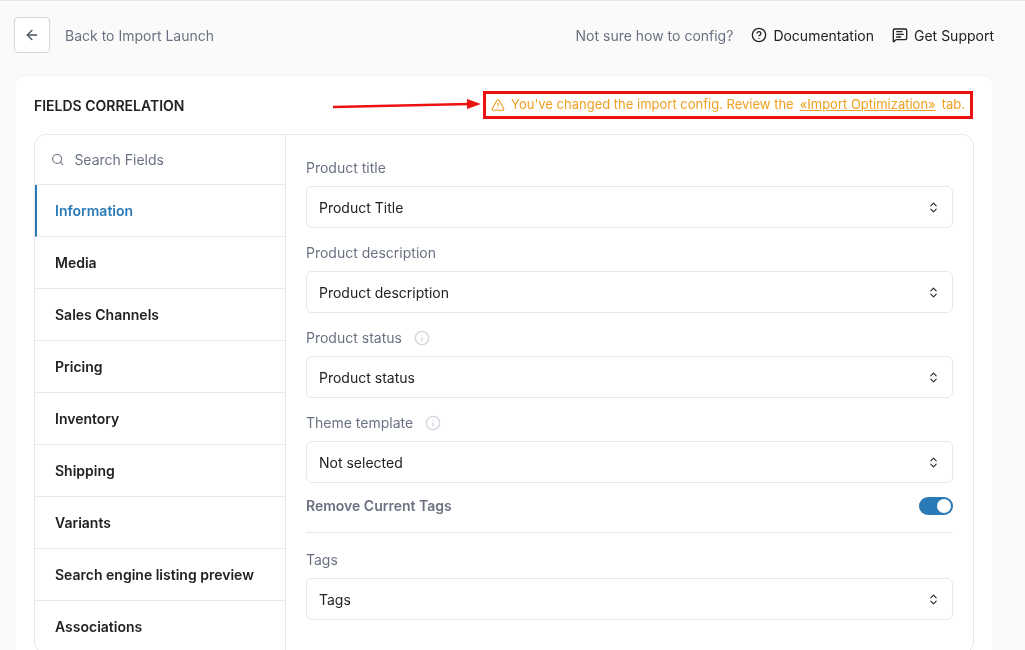 The height and width of the screenshot is (650, 1025). I want to click on field-label: Product status, so click(354, 338).